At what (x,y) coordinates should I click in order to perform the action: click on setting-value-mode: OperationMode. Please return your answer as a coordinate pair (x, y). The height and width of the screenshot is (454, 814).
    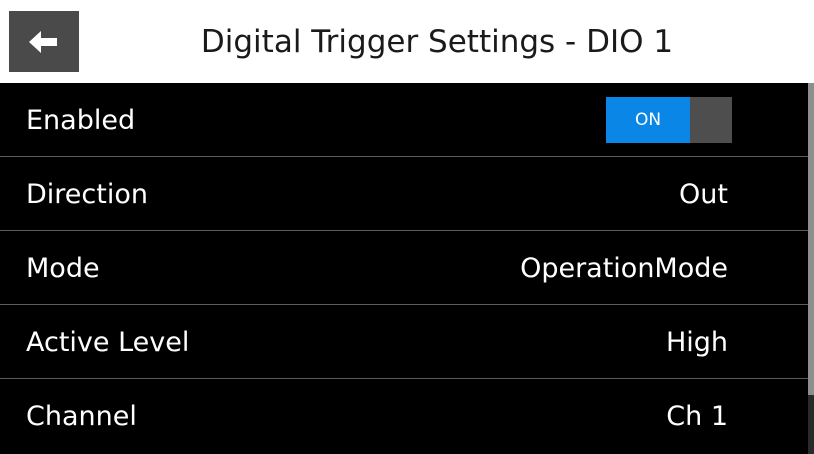
    Looking at the image, I should click on (624, 268).